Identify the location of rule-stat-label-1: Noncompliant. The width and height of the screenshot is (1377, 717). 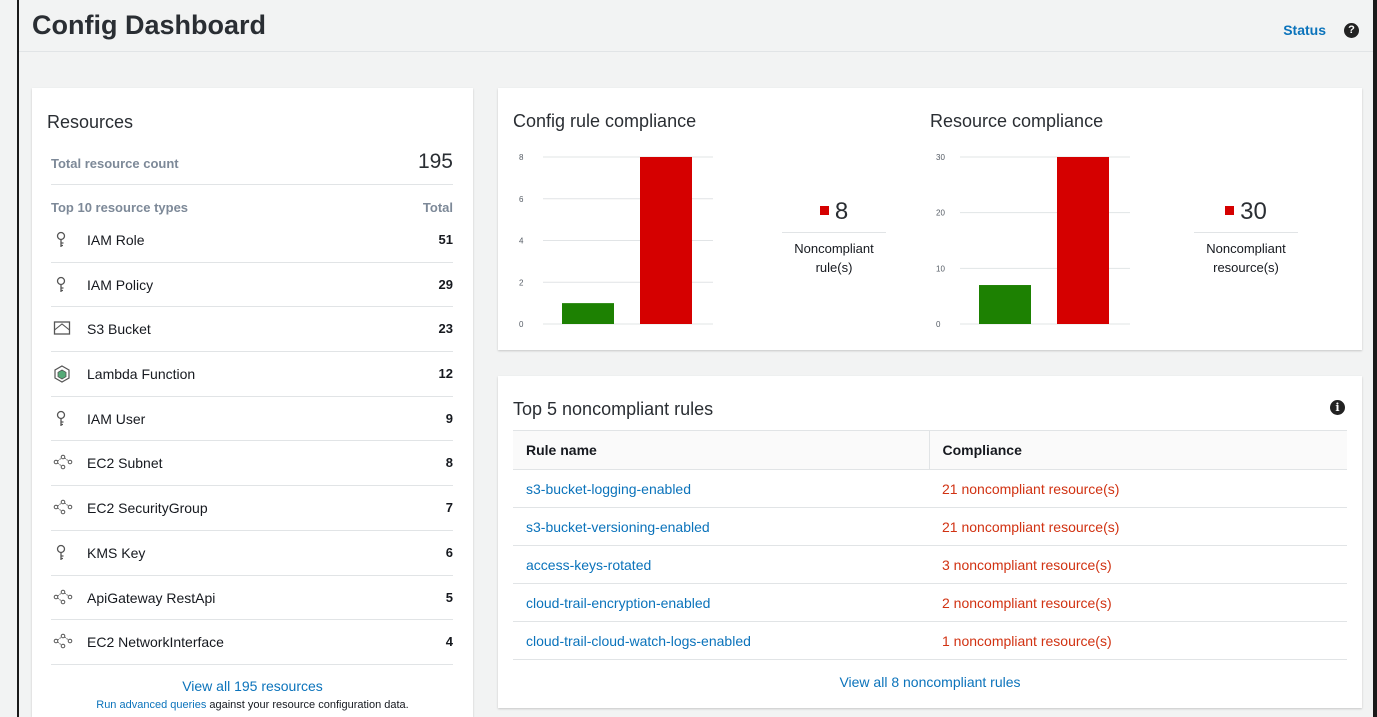
(834, 248).